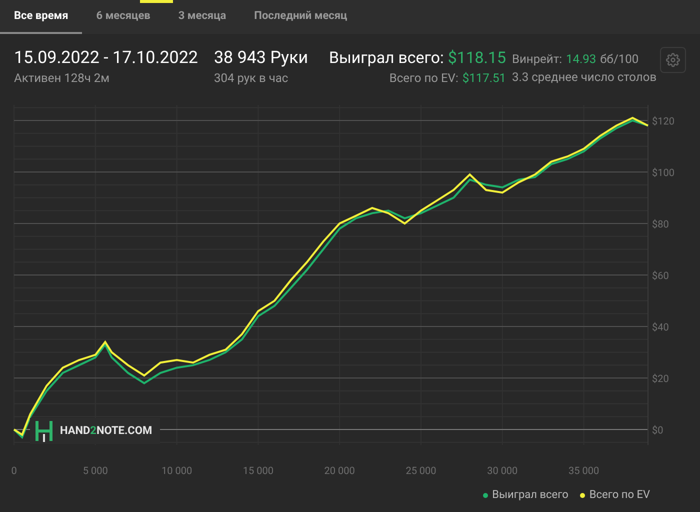 Image resolution: width=700 pixels, height=512 pixels. What do you see at coordinates (484, 78) in the screenshot?
I see `ev-value: $117.51` at bounding box center [484, 78].